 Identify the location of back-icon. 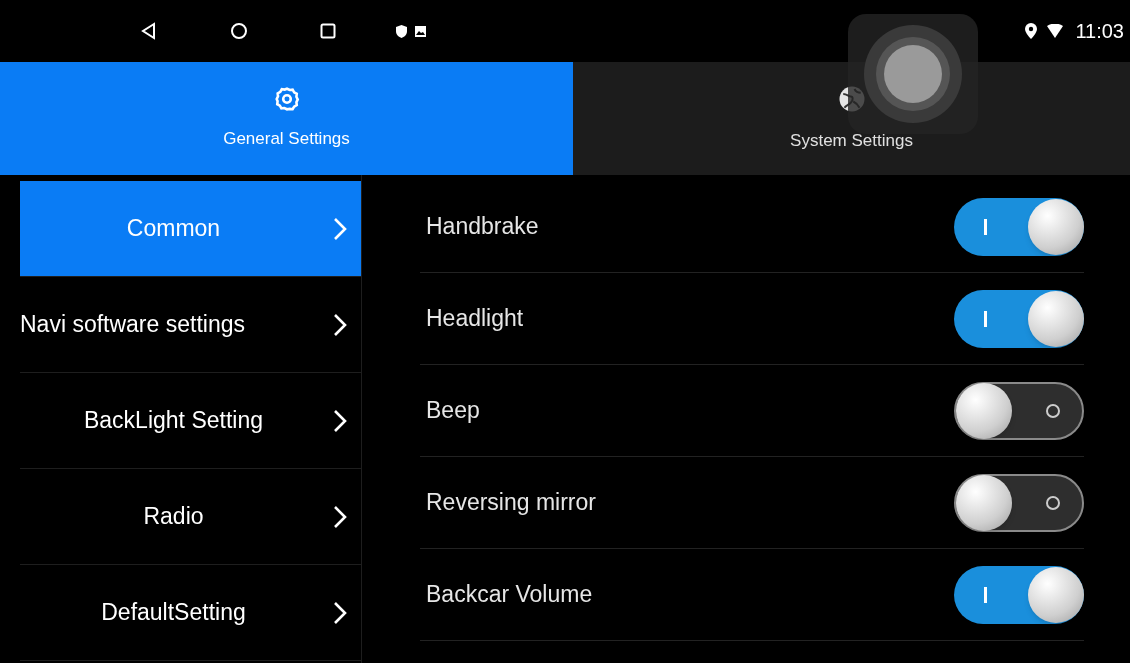
(149, 31).